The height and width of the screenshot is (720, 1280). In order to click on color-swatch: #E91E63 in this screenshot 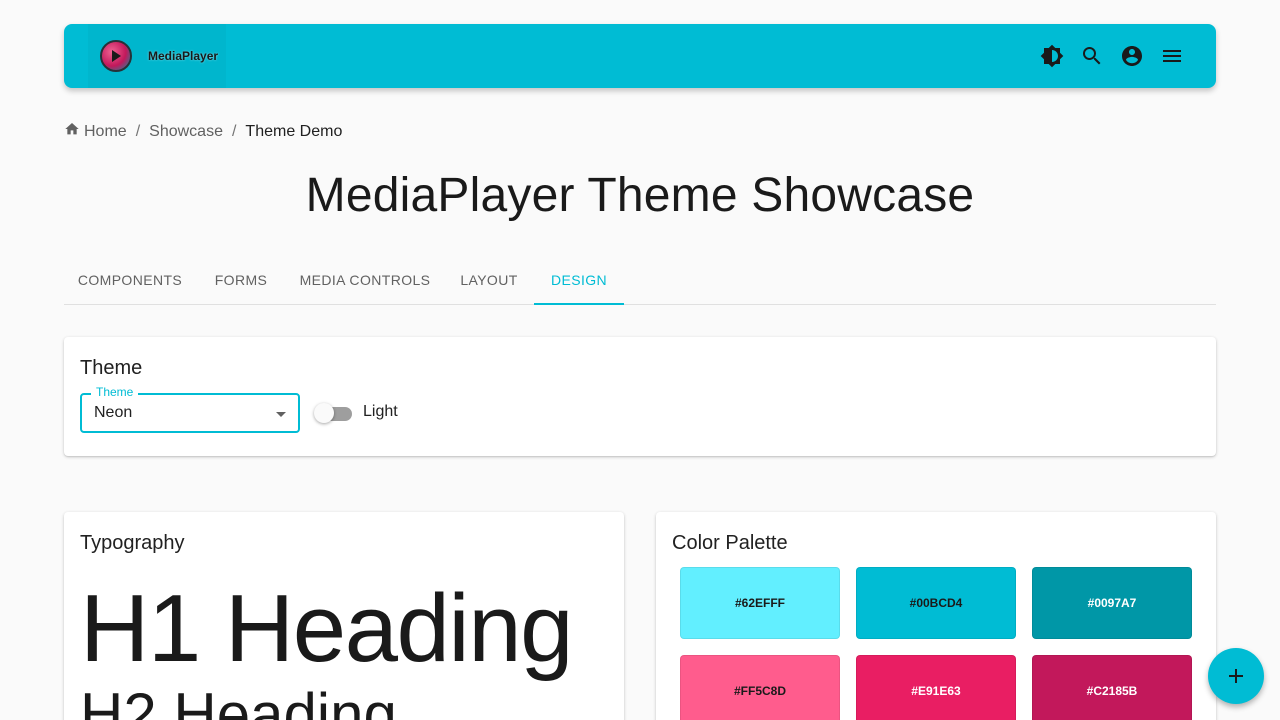, I will do `click(936, 687)`.